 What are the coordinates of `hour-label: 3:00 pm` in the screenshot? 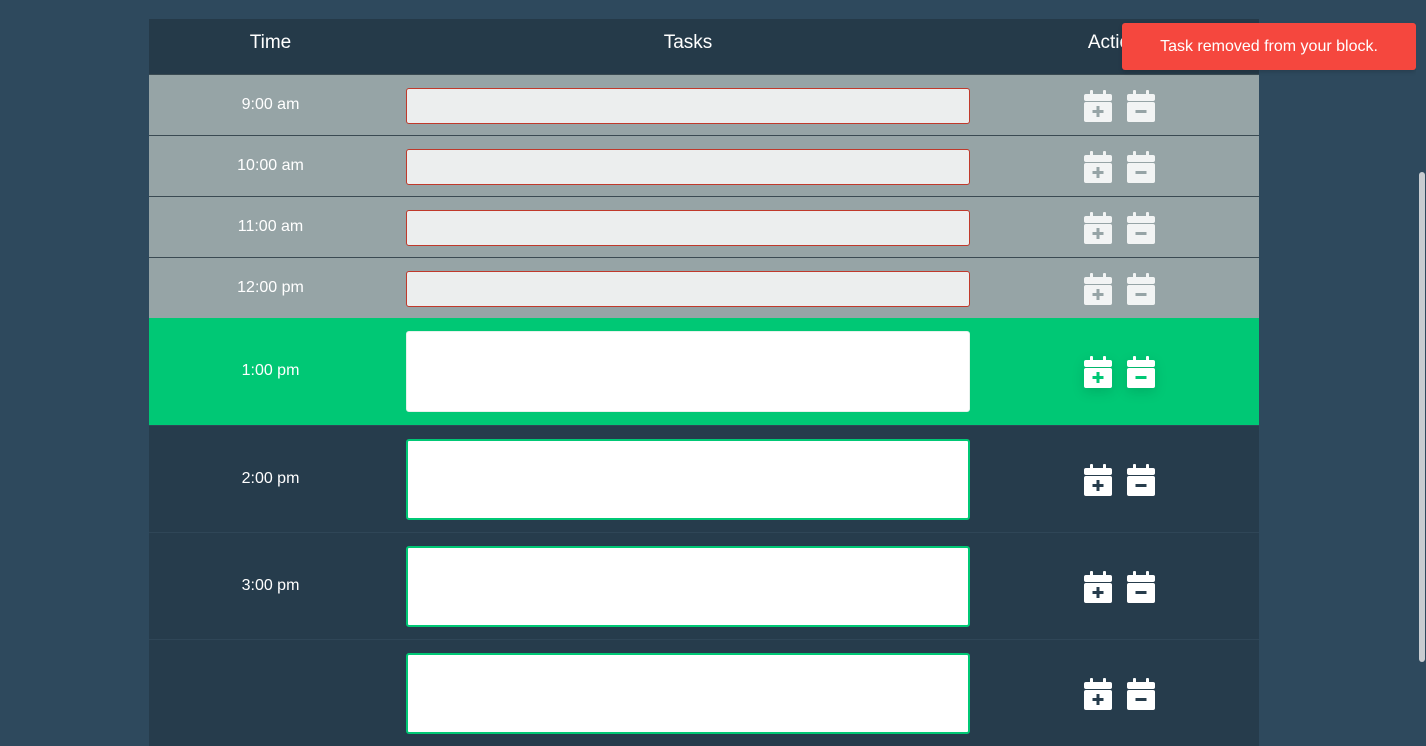 It's located at (270, 585).